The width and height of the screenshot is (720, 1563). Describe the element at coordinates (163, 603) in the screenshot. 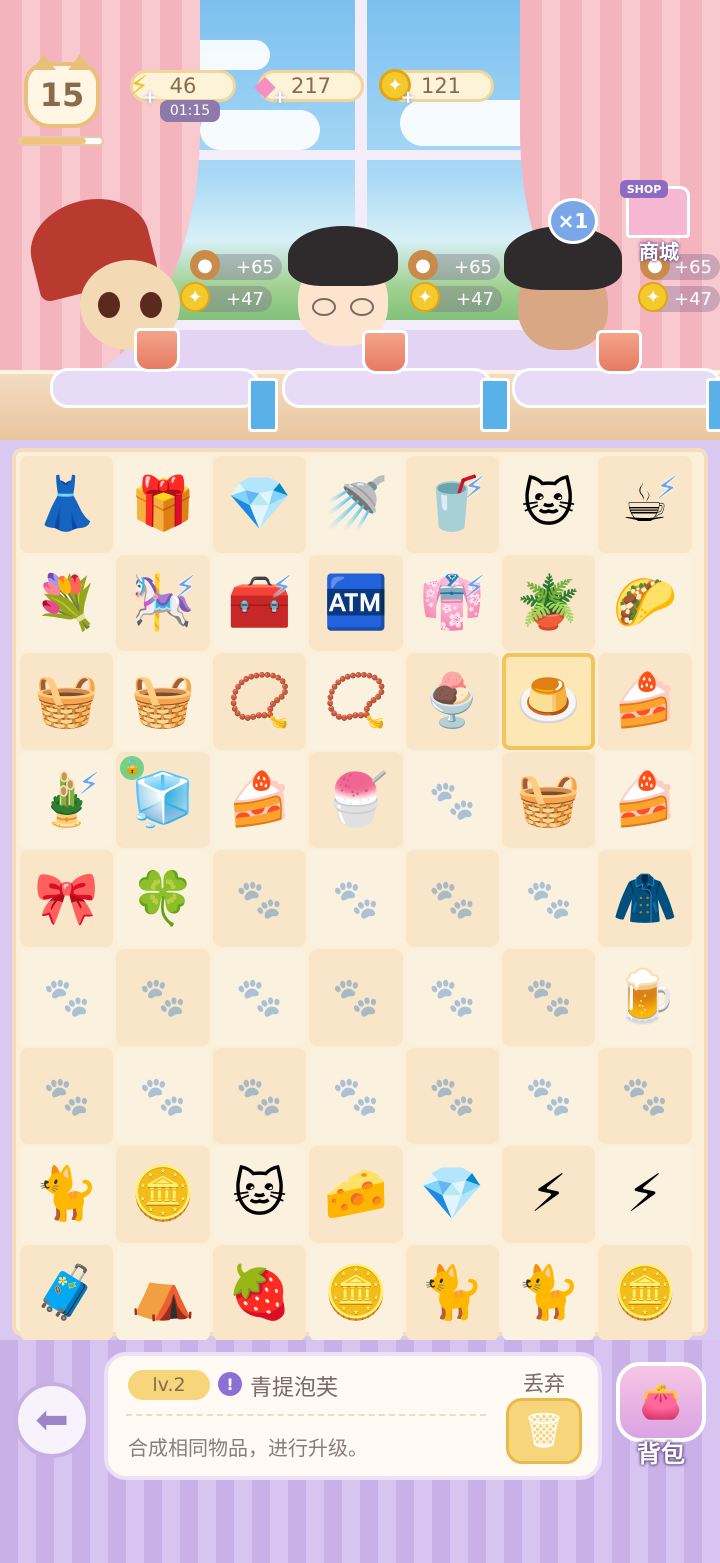

I see `board-item-swing-generator: 🎠 ⚡` at that location.